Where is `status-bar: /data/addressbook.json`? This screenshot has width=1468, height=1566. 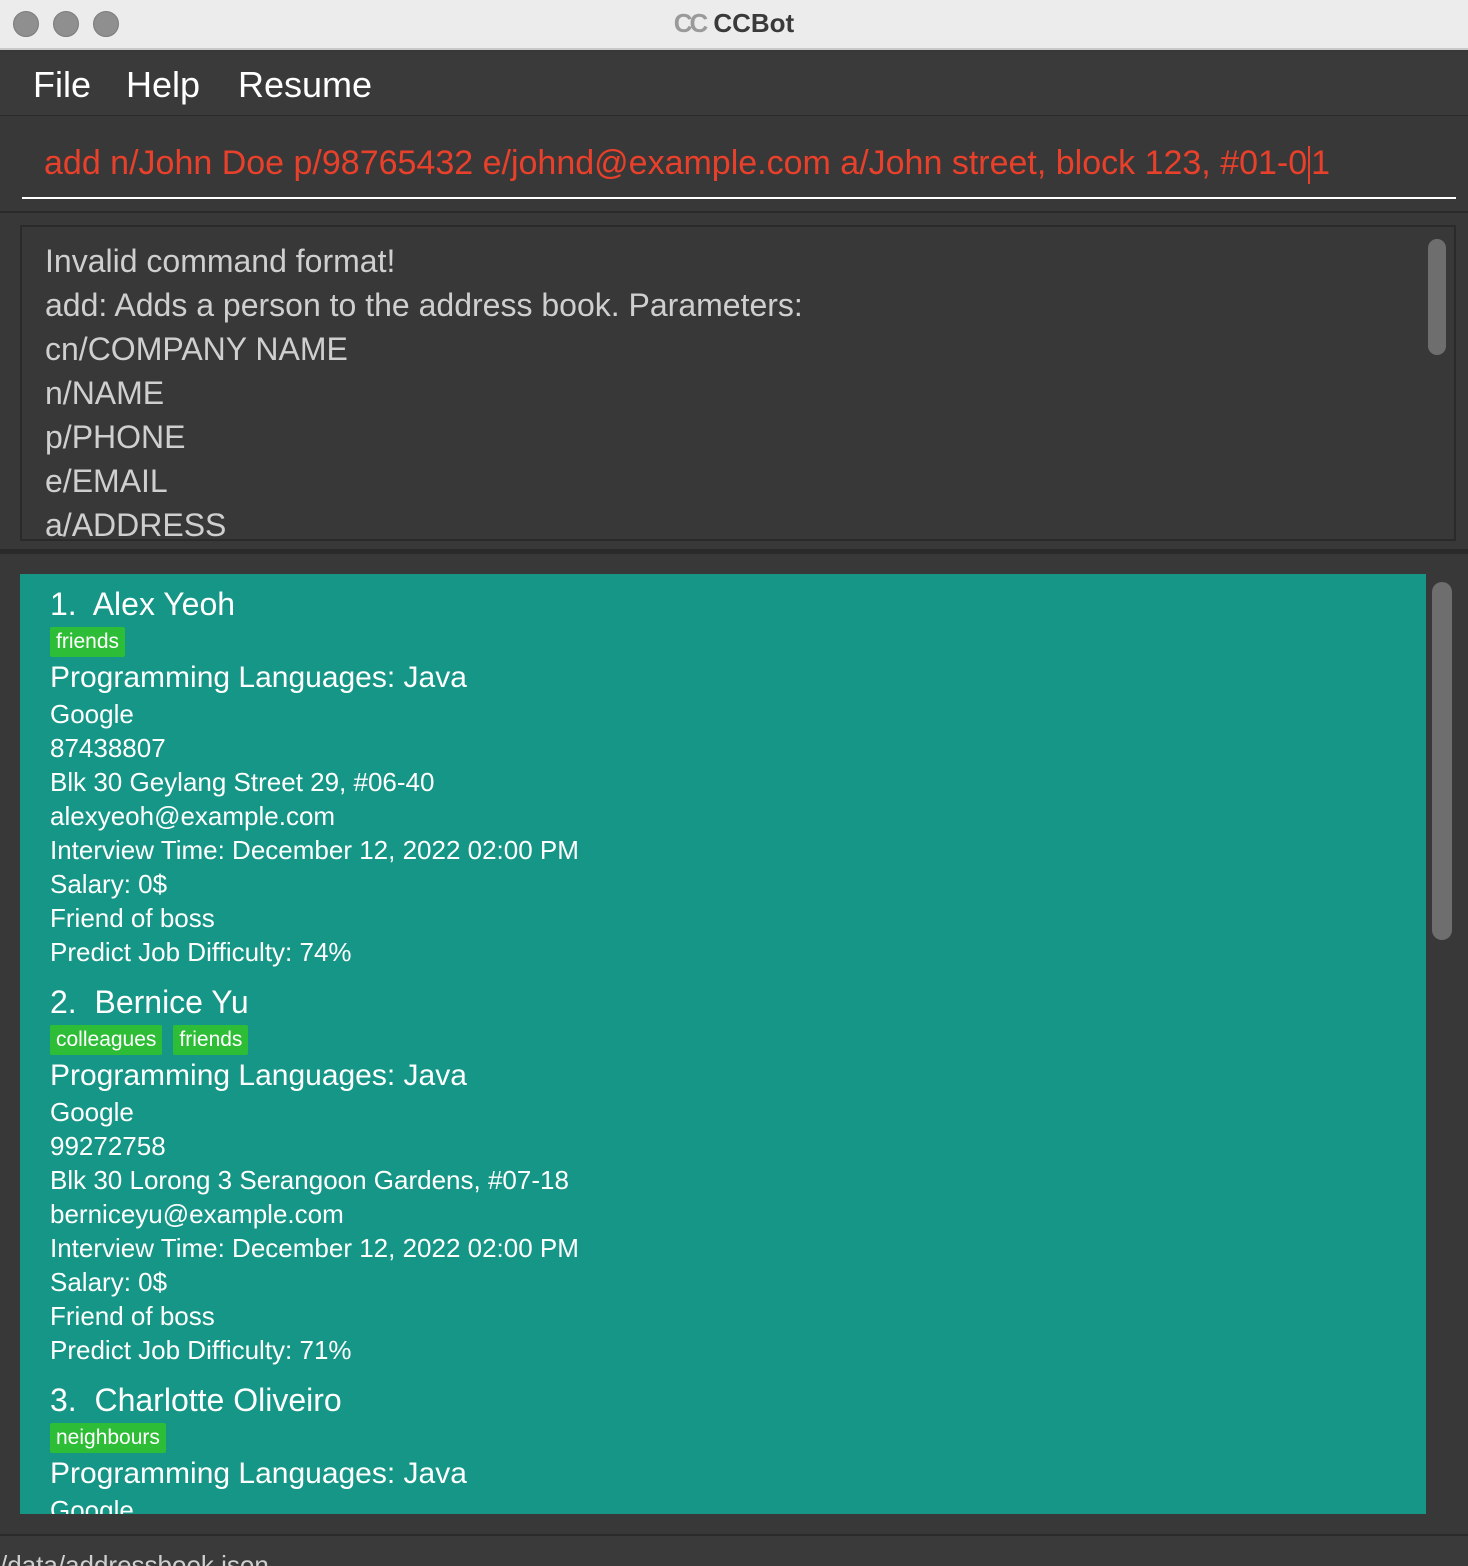 status-bar: /data/addressbook.json is located at coordinates (734, 1550).